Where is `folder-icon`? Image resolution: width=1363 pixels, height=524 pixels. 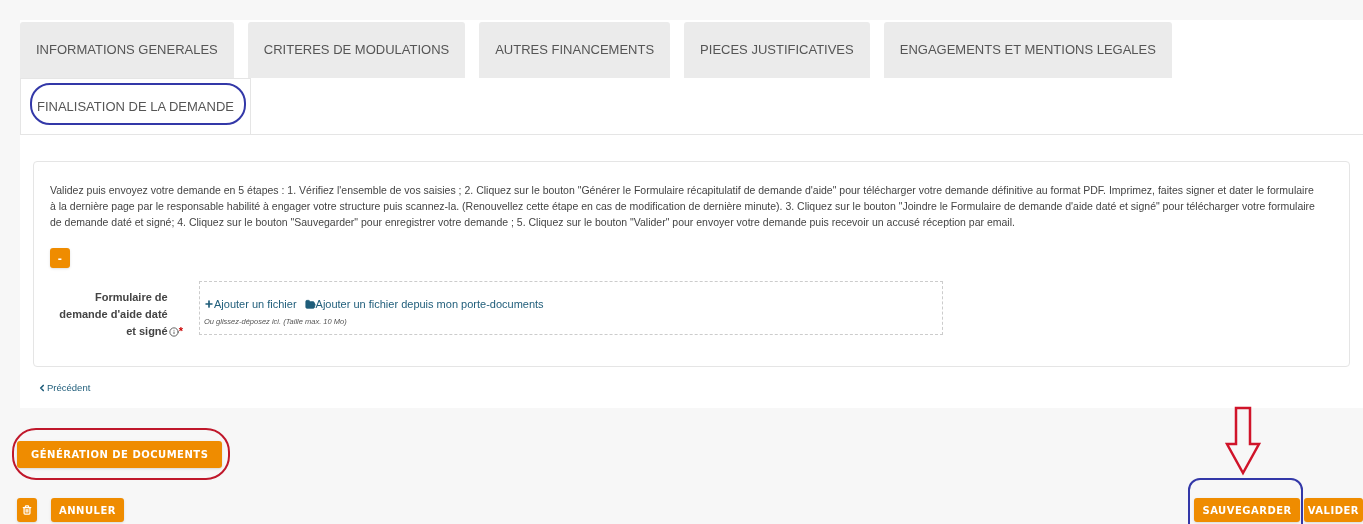
folder-icon is located at coordinates (310, 304).